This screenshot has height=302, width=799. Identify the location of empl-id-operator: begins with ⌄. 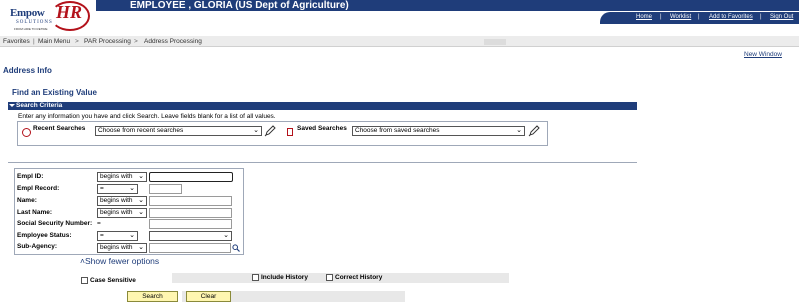
(122, 177).